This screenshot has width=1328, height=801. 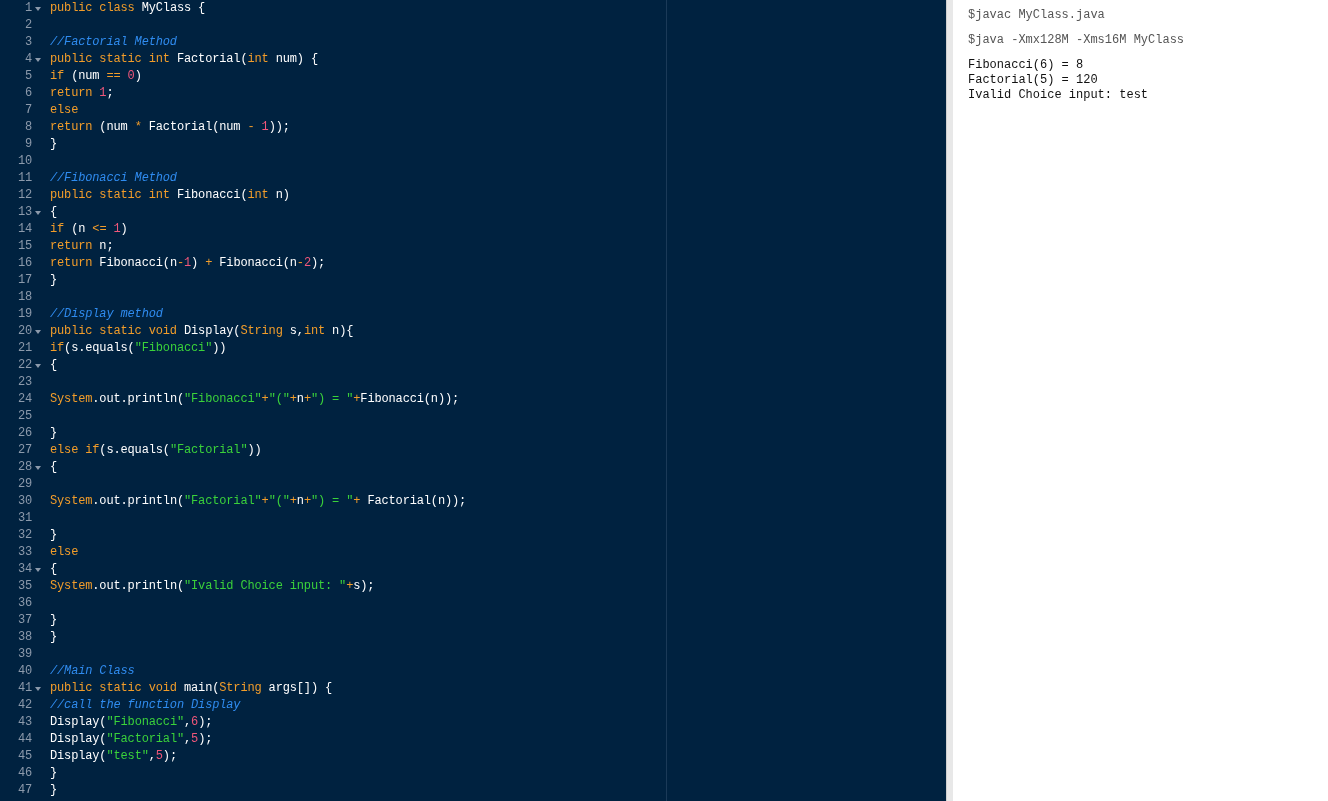 I want to click on code-line: System.out.println("Ivalid Choice input: "+s);, so click(x=212, y=586).